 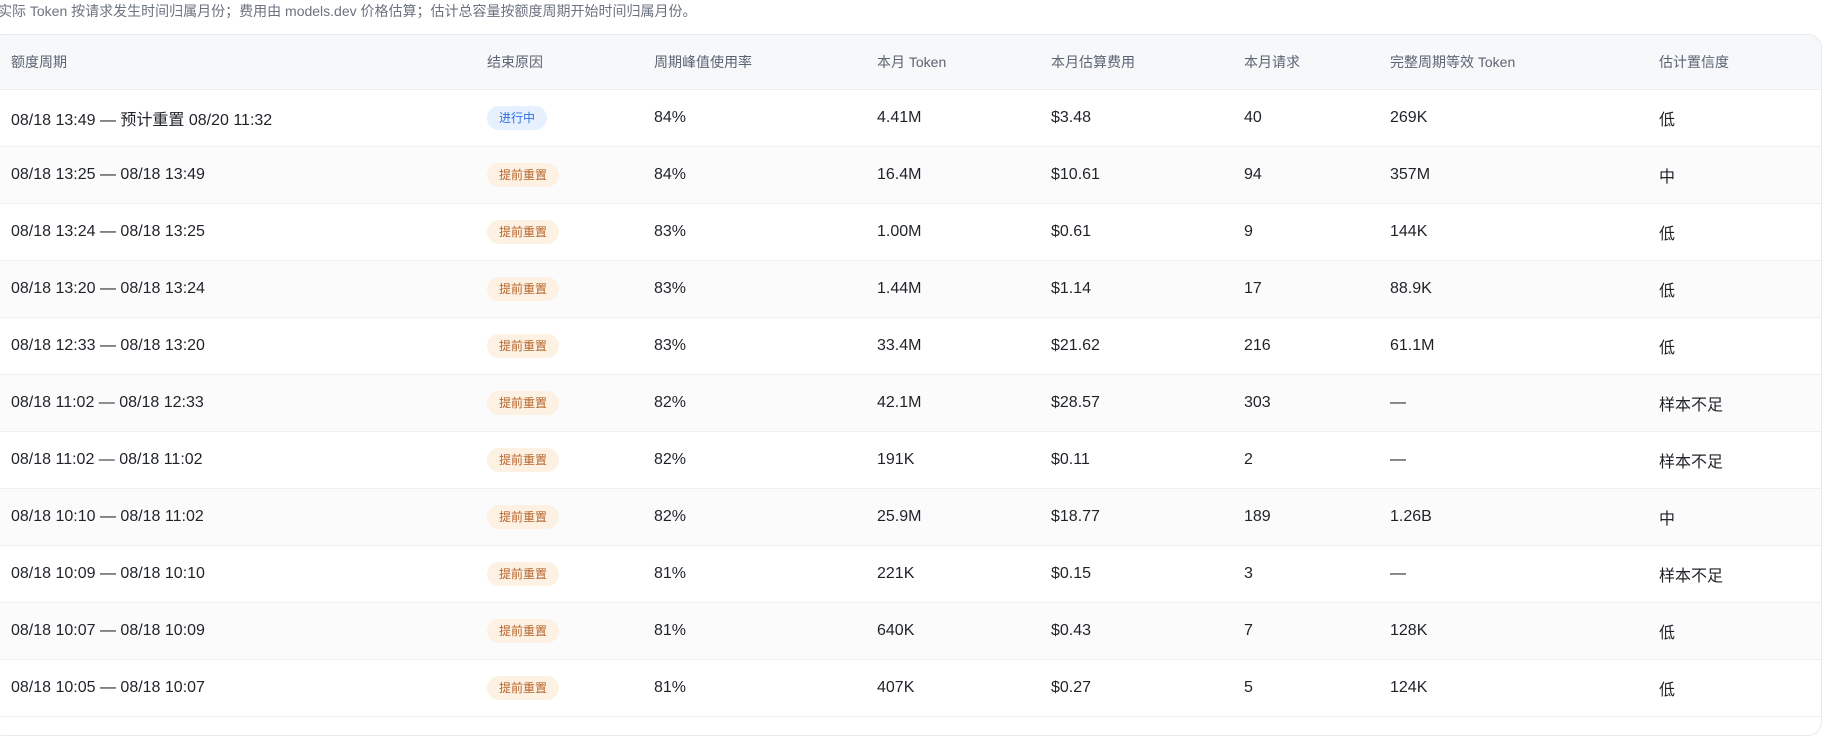 What do you see at coordinates (1524, 346) in the screenshot?
I see `cell-equivalent-tokens: 61.1M` at bounding box center [1524, 346].